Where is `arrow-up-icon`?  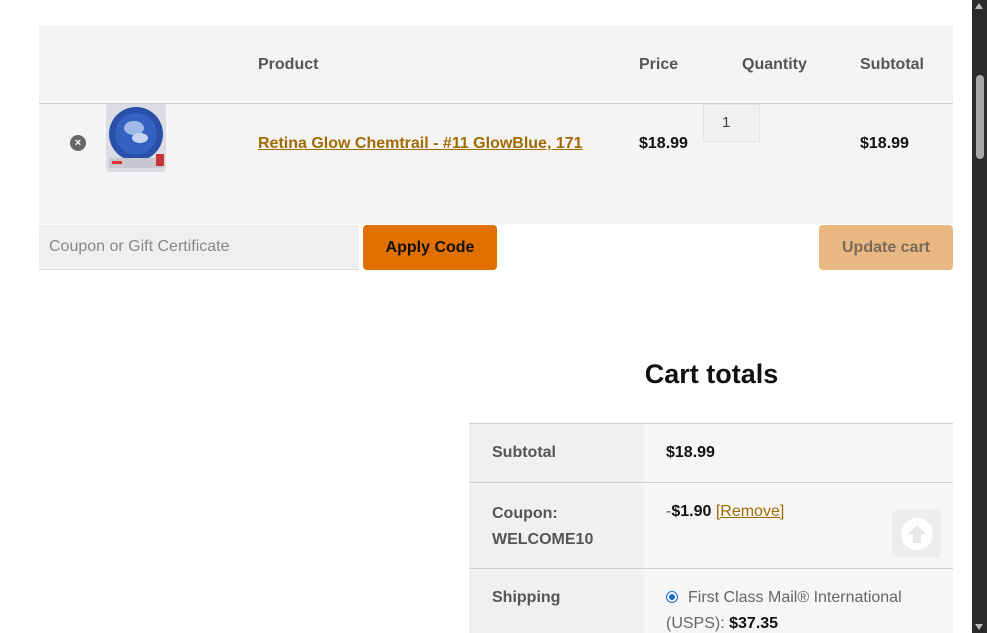
arrow-up-icon is located at coordinates (917, 534).